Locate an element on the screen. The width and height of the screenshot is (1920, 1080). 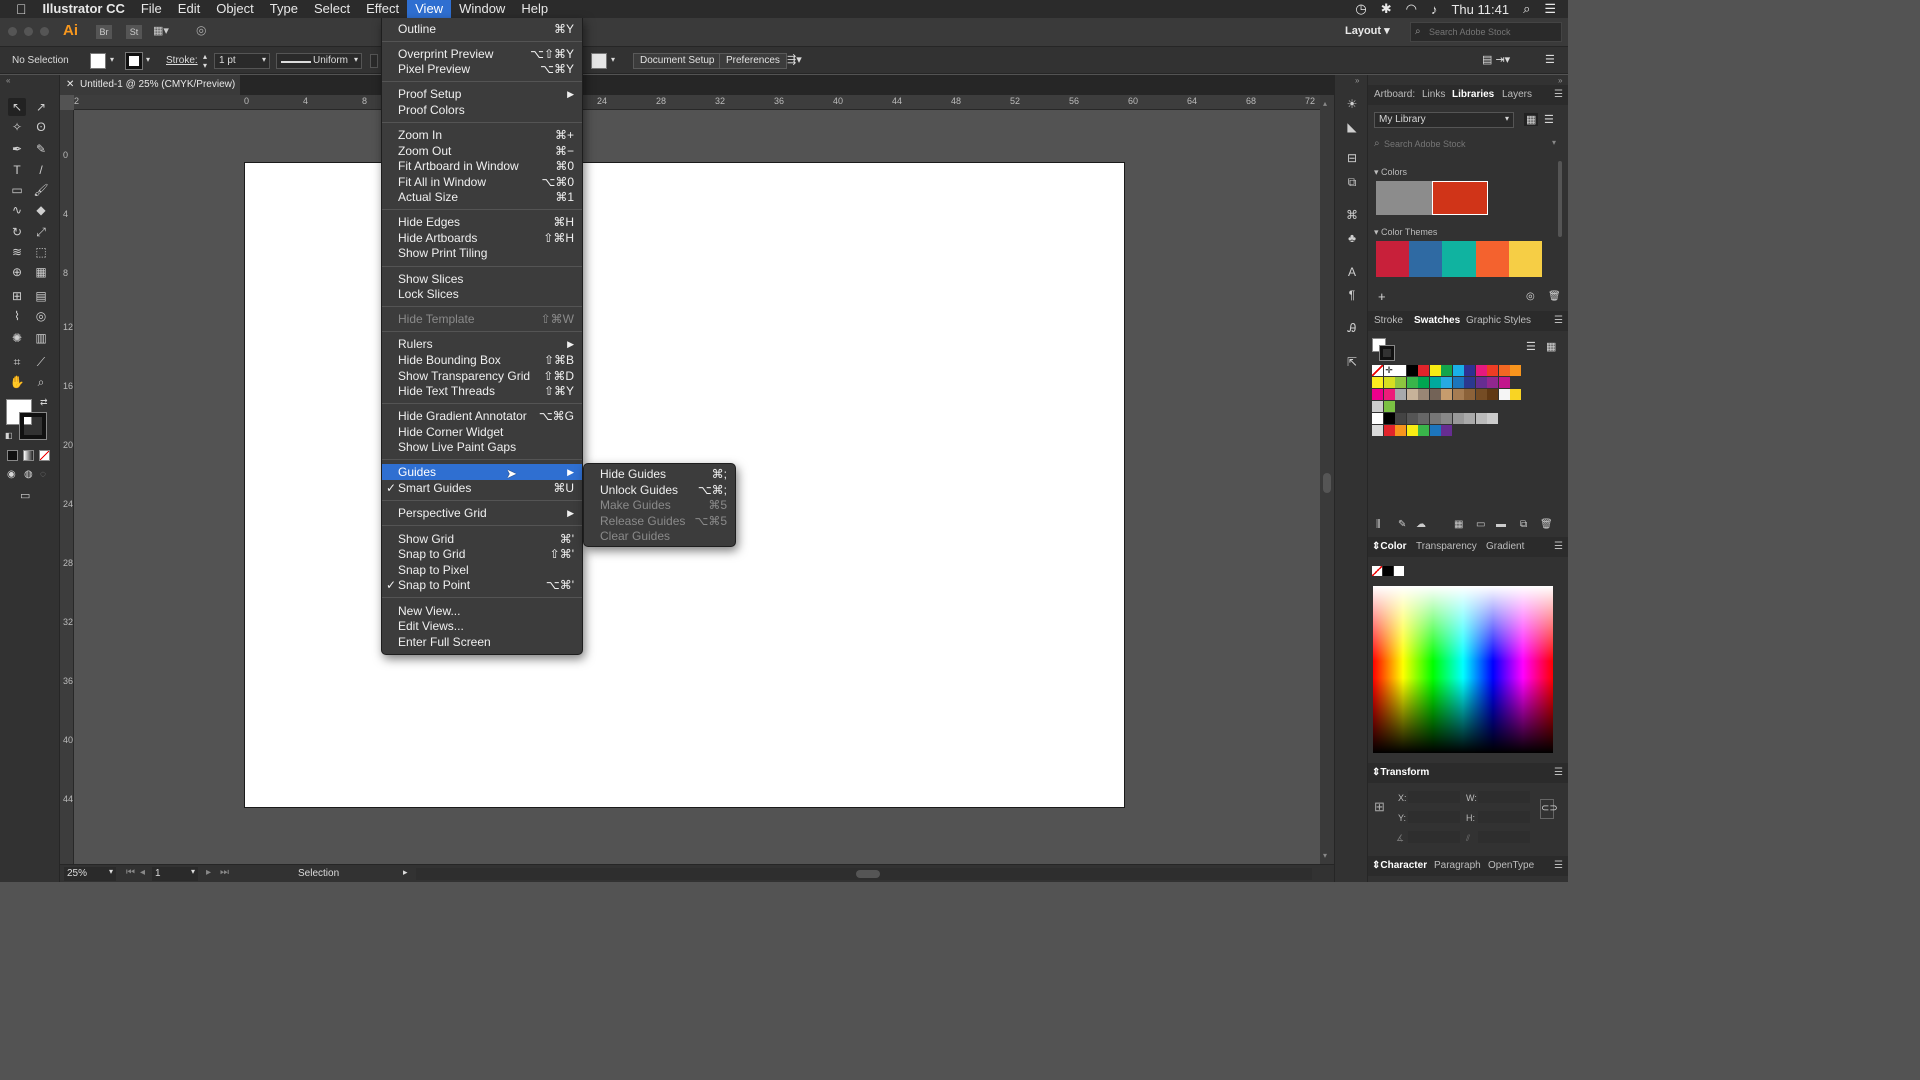
thumbnail-view-icon: ▦ is located at coordinates (1551, 346).